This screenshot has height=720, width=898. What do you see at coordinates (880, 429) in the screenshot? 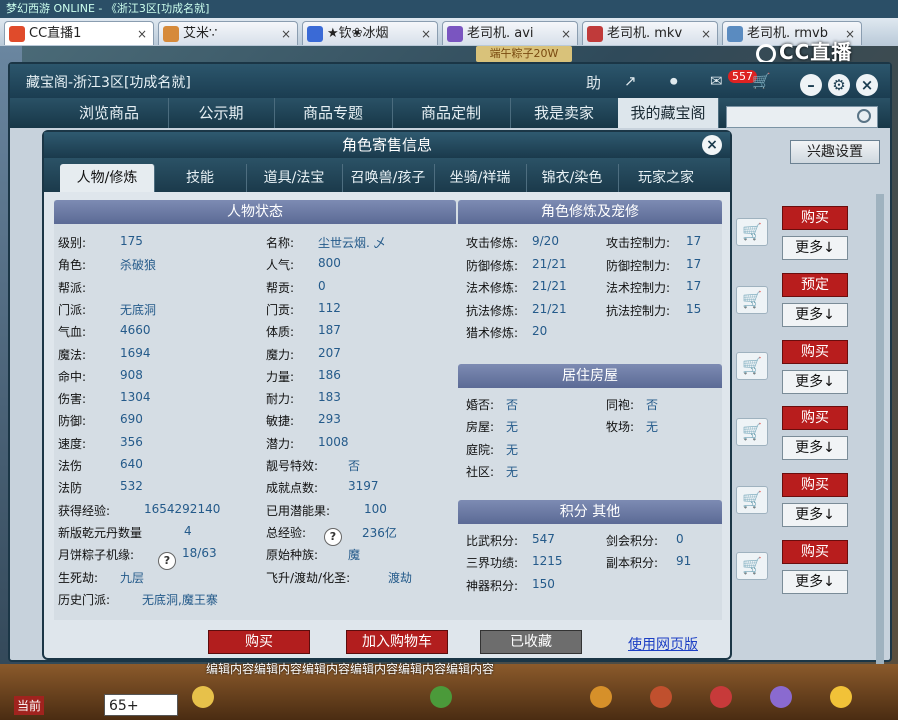
I see `list-scrollbar` at bounding box center [880, 429].